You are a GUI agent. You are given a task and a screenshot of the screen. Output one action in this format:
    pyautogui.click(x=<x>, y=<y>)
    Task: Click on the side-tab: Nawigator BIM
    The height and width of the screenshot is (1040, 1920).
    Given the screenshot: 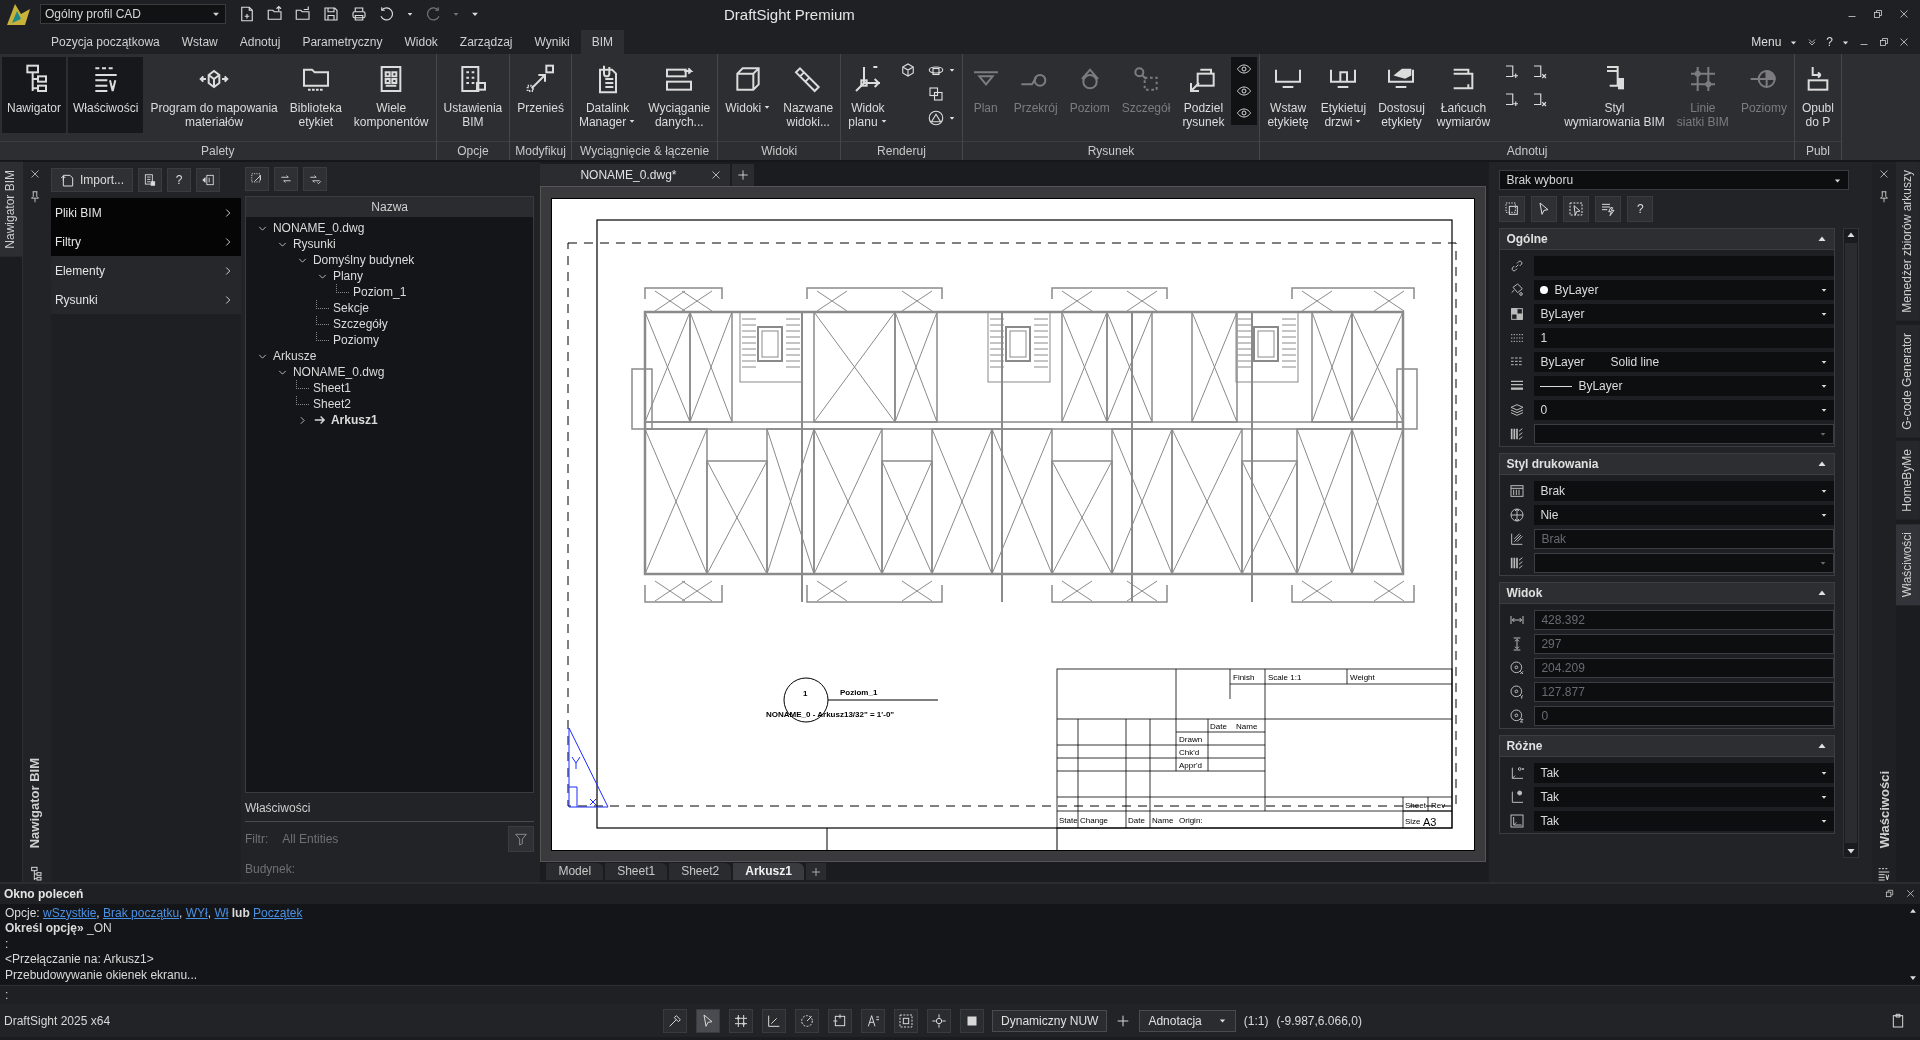 What is the action you would take?
    pyautogui.click(x=11, y=209)
    